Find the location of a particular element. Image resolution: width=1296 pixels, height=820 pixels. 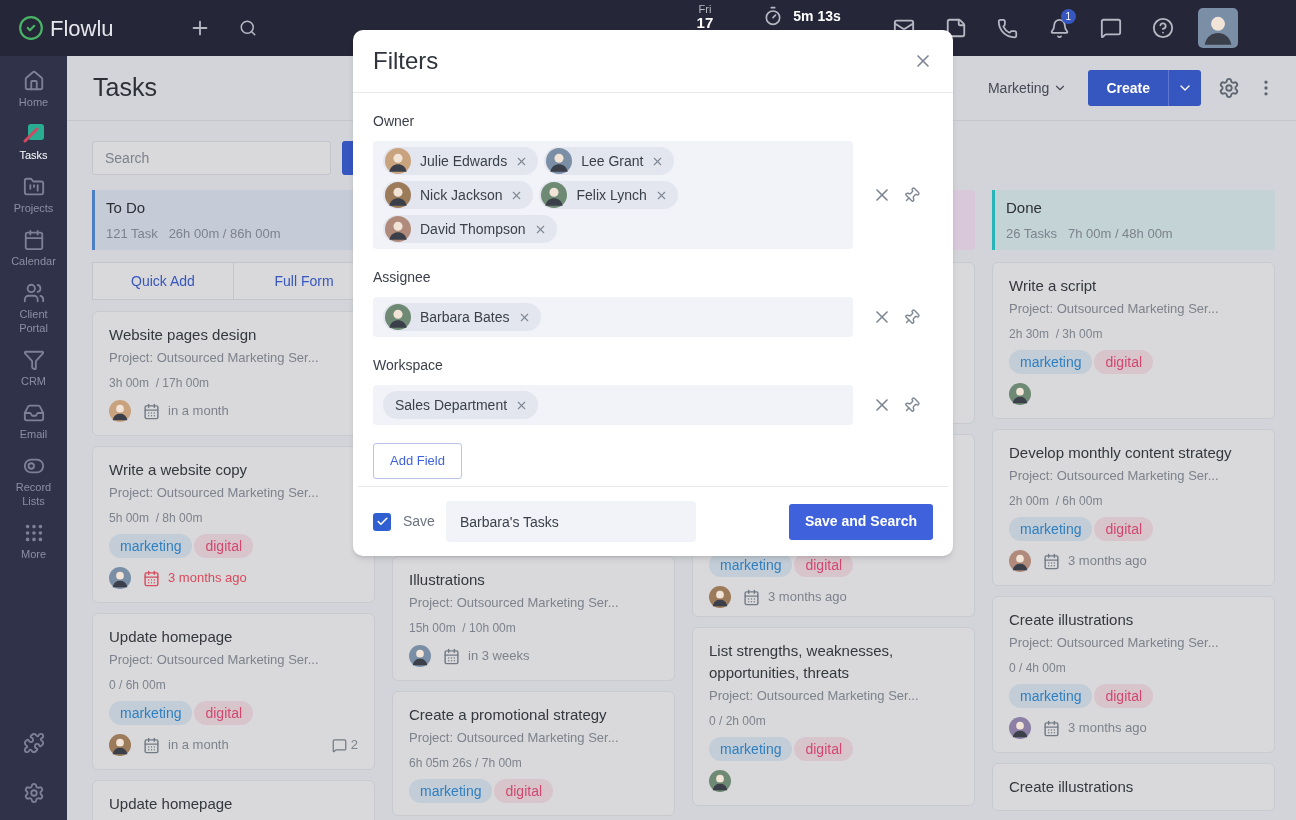

phone-icon is located at coordinates (1007, 28).